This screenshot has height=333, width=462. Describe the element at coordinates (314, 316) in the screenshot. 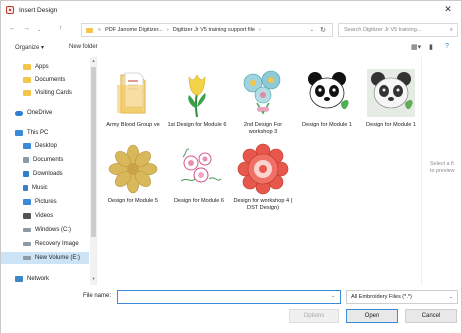

I see `options-button: Options` at that location.